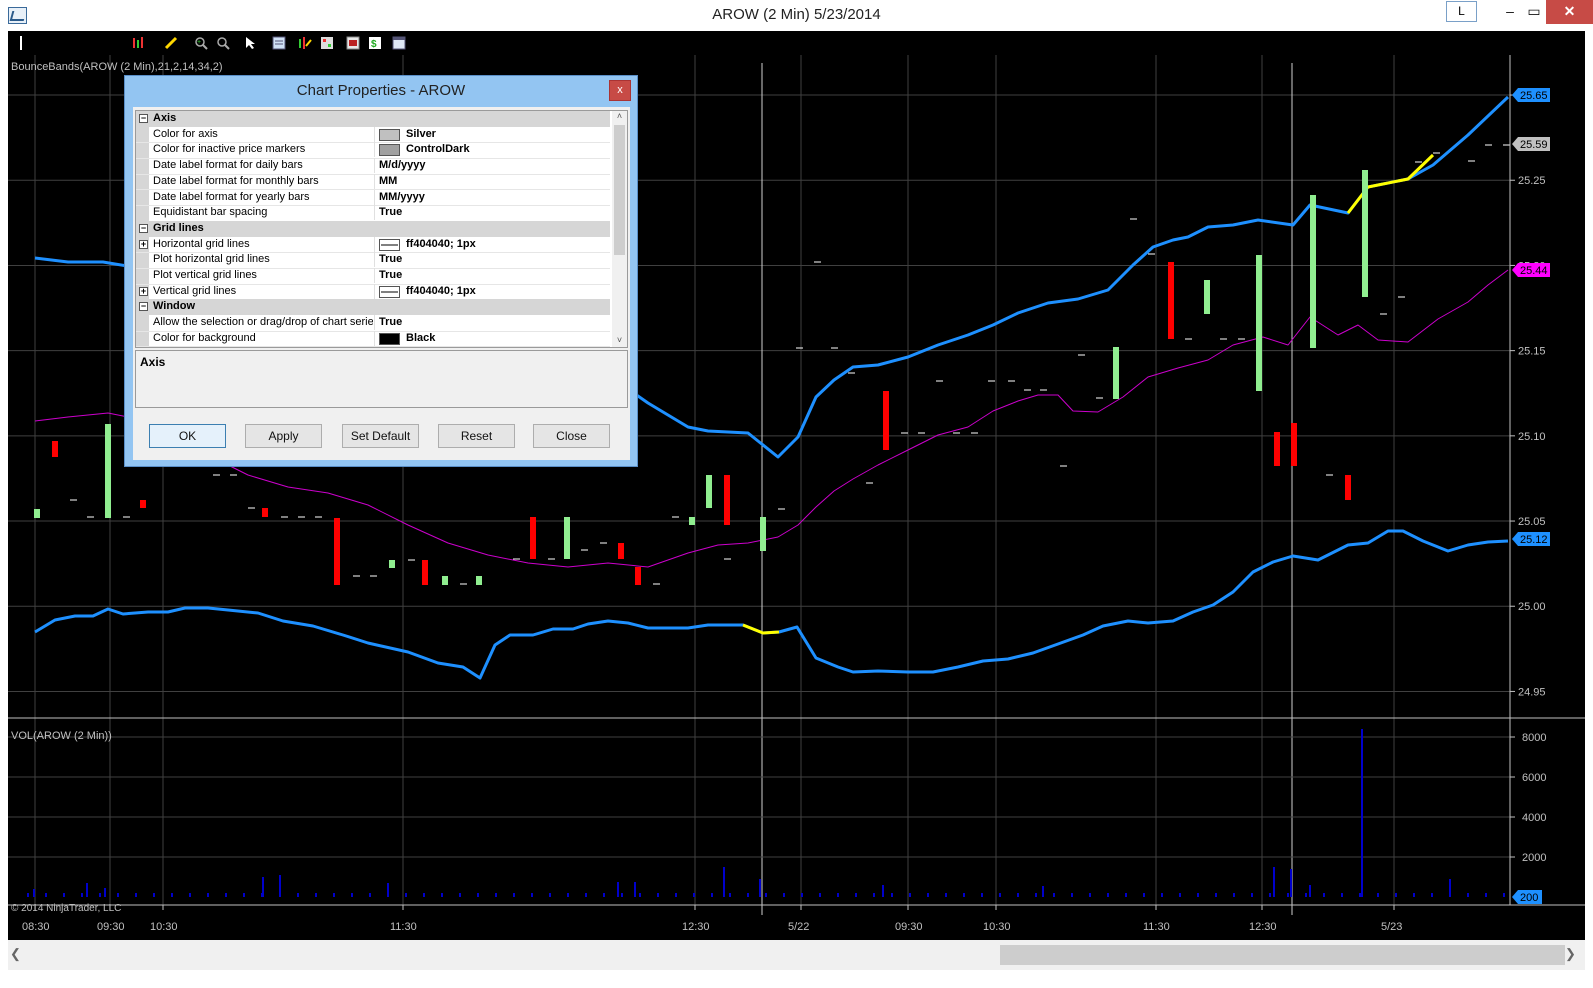 The image size is (1593, 988). What do you see at coordinates (4, 509) in the screenshot?
I see `left-frame` at bounding box center [4, 509].